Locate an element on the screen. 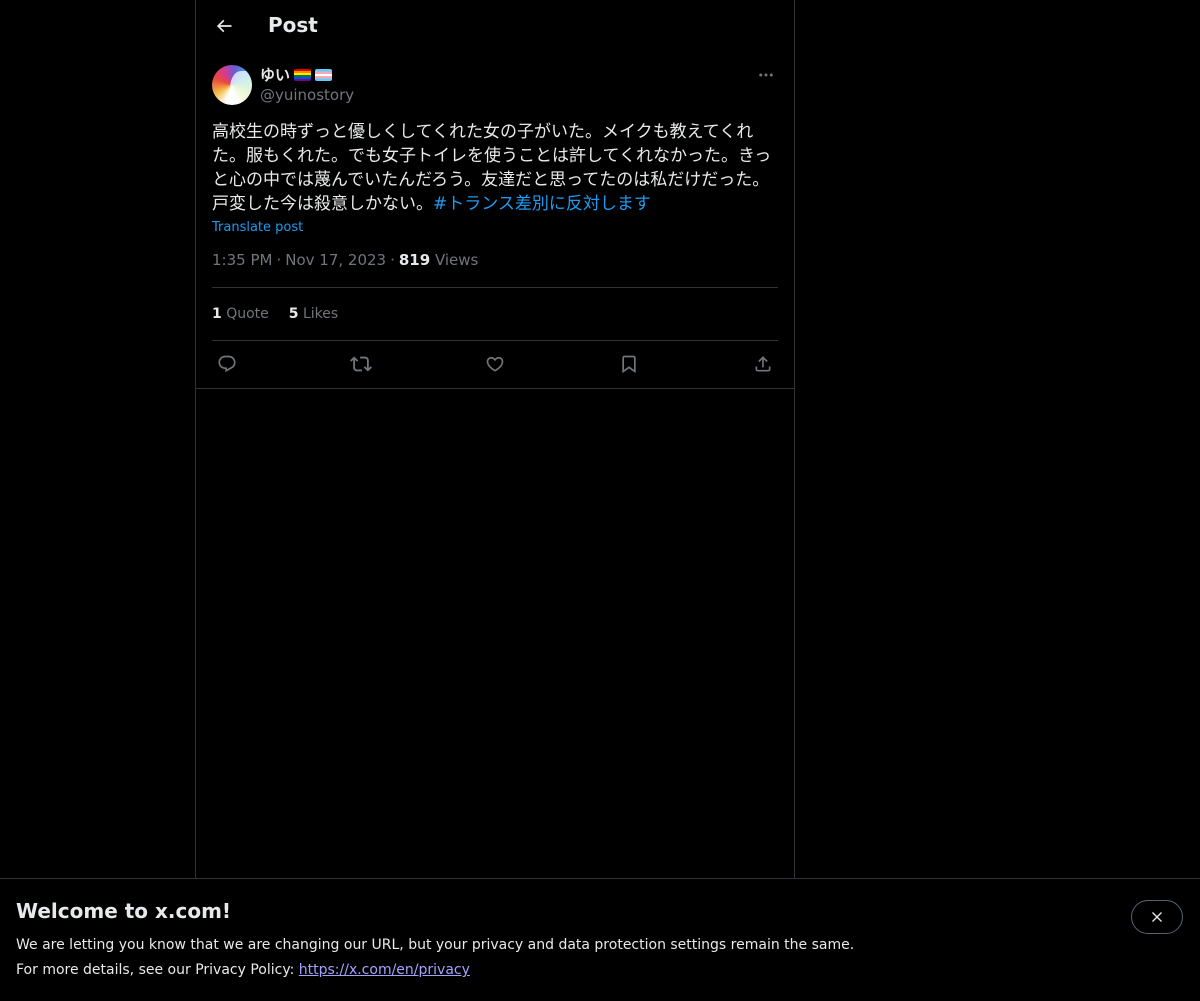 The image size is (1200, 1001). post-time: 1:35 PM is located at coordinates (242, 260).